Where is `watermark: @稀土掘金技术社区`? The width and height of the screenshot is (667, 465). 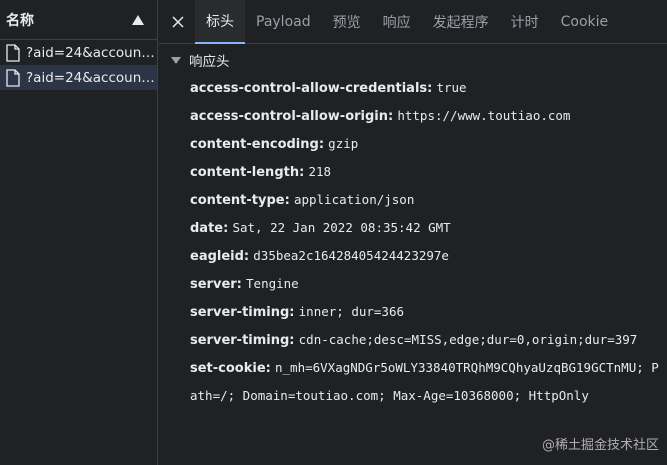
watermark: @稀土掘金技术社区 is located at coordinates (600, 445).